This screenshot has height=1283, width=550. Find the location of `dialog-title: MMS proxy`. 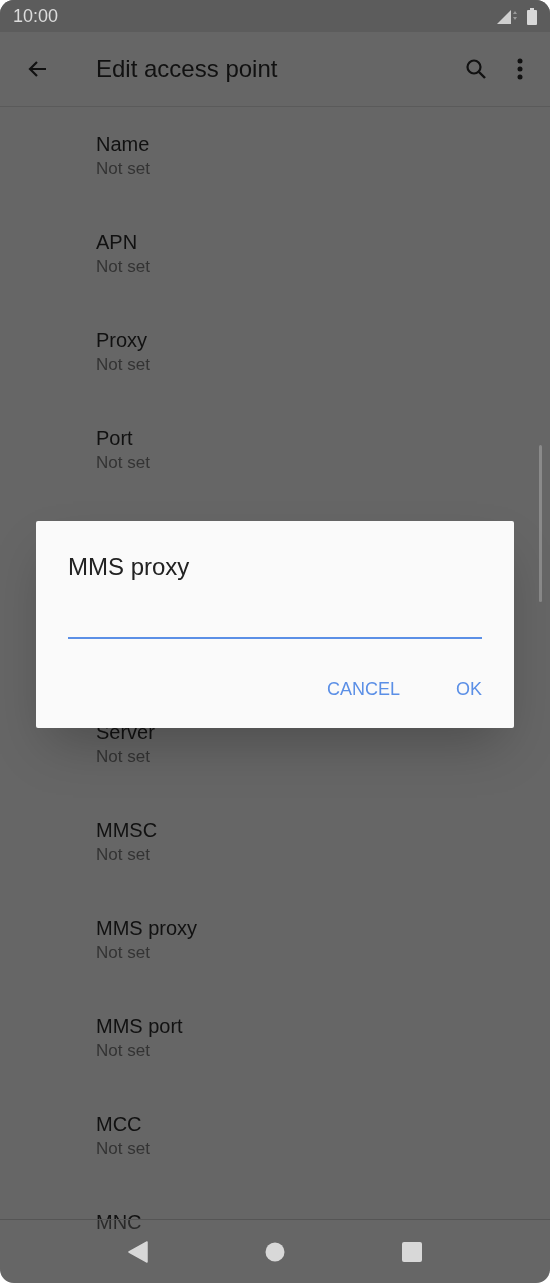

dialog-title: MMS proxy is located at coordinates (129, 567).